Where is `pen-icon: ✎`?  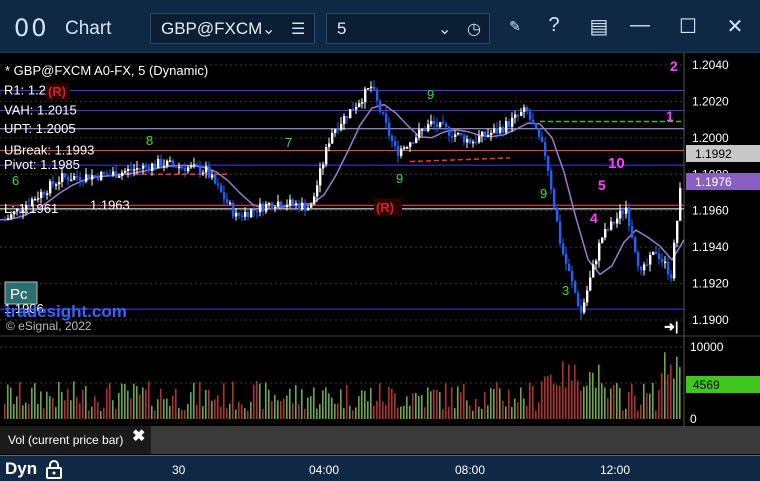 pen-icon: ✎ is located at coordinates (515, 26).